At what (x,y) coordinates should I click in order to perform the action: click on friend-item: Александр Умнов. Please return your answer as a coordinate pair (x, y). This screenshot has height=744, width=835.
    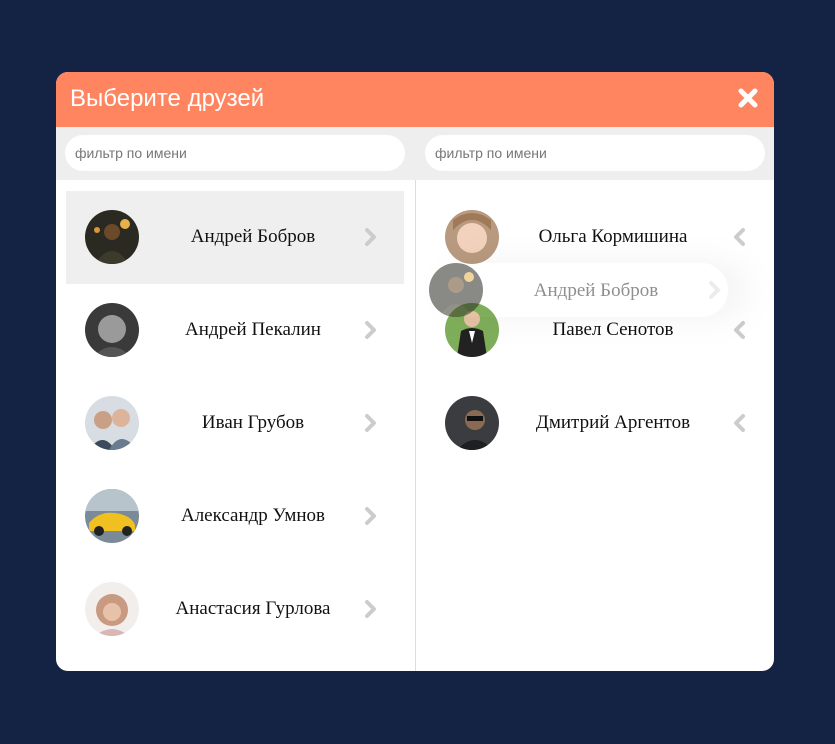
    Looking at the image, I should click on (235, 516).